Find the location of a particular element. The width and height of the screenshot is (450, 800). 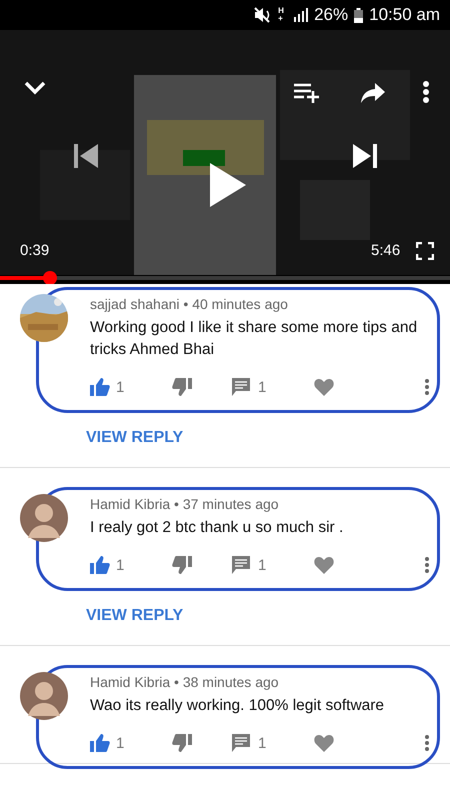

elapsed-time: 0:39 is located at coordinates (35, 250).